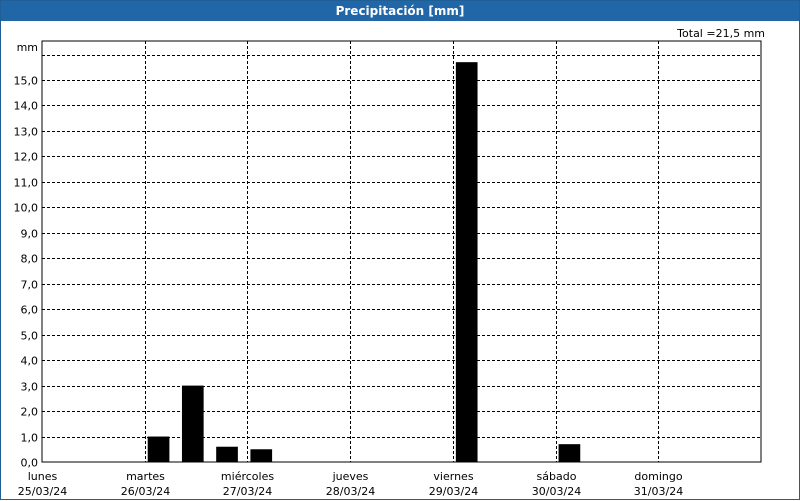 The height and width of the screenshot is (501, 800). What do you see at coordinates (350, 491) in the screenshot?
I see `x-tick-date: 28/03/24` at bounding box center [350, 491].